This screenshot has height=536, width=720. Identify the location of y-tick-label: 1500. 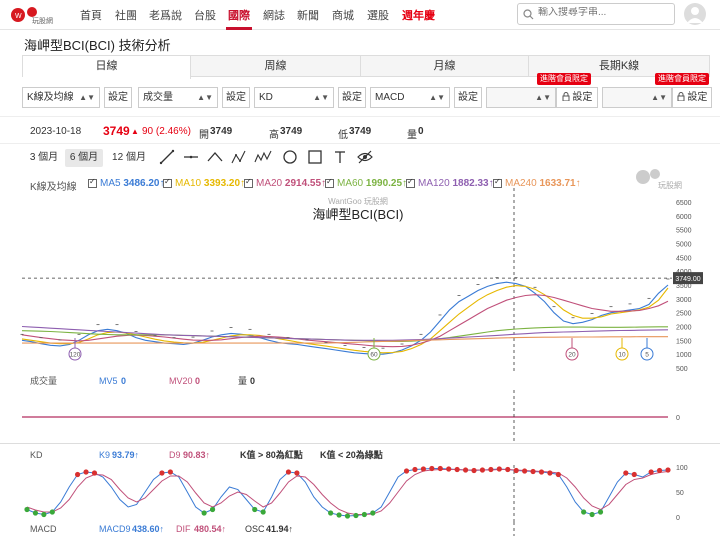
(684, 341).